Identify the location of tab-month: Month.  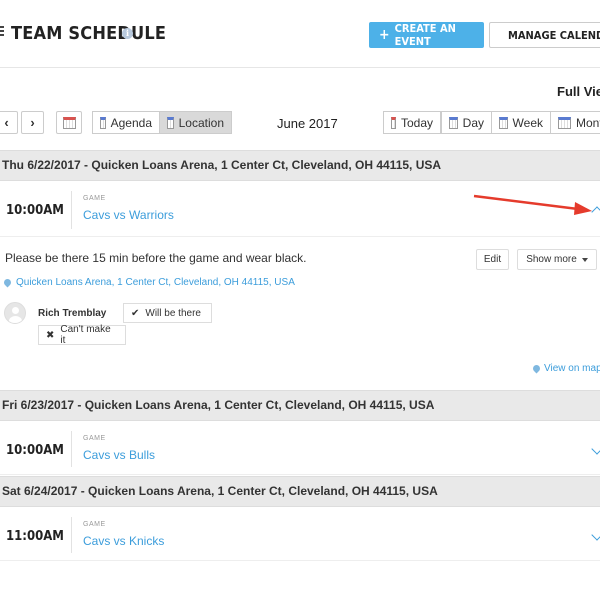
(575, 122).